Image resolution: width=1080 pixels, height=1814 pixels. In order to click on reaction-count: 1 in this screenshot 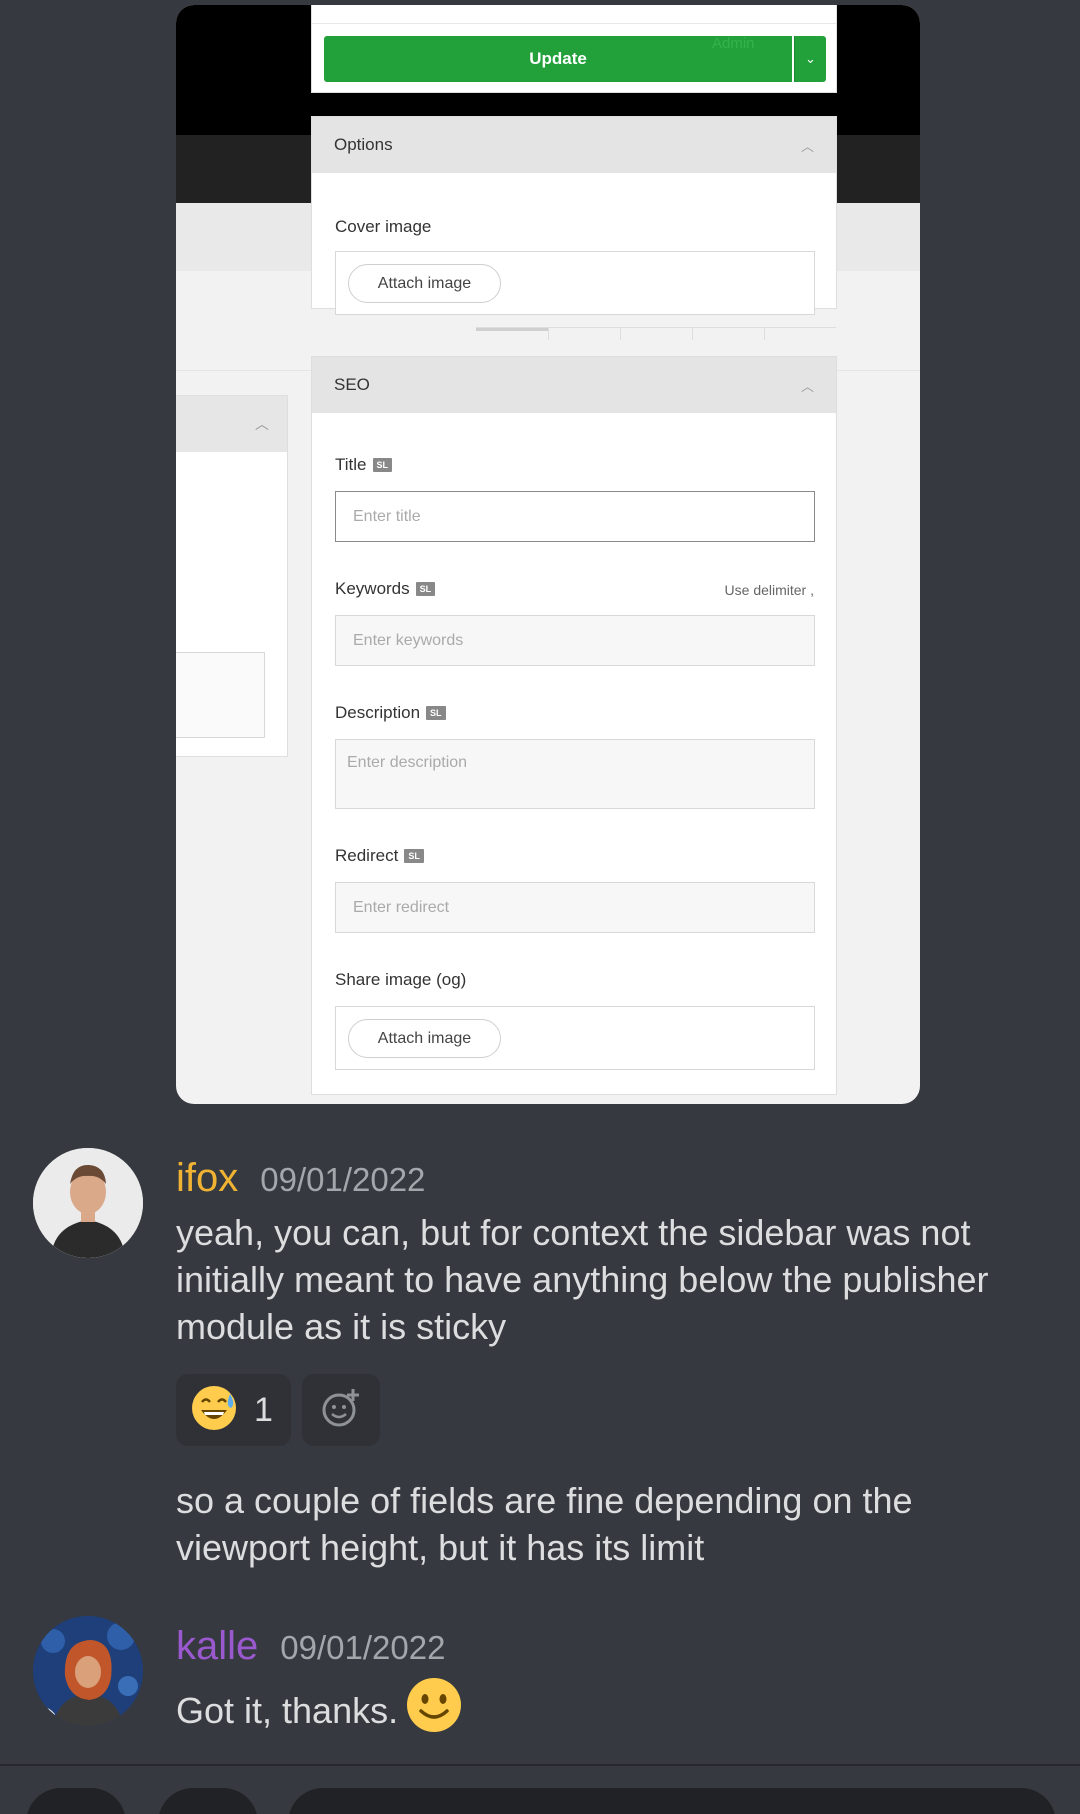, I will do `click(263, 1409)`.